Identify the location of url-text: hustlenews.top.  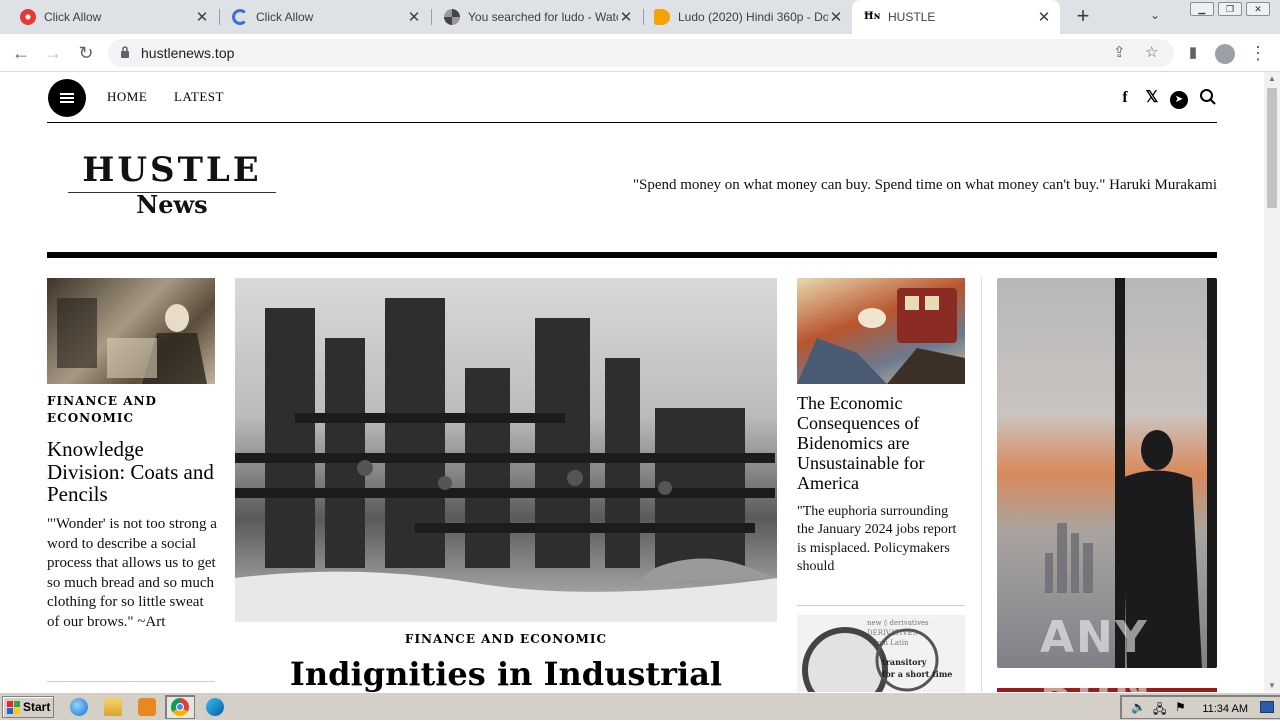
(187, 53).